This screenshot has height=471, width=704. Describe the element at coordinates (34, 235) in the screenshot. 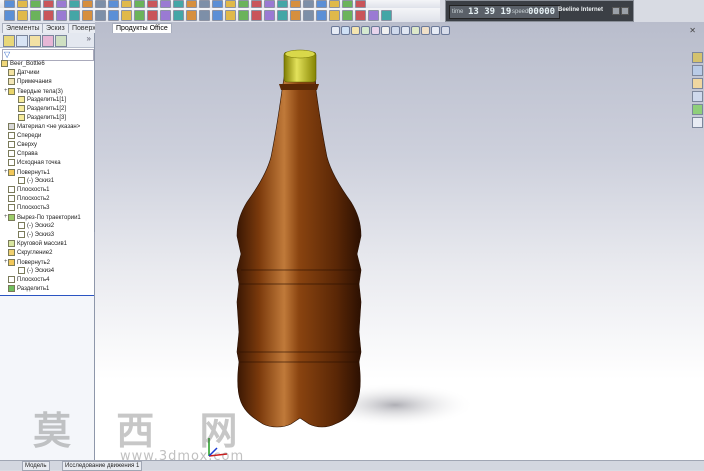

I see `tree-item: (-) Эскиз3` at that location.